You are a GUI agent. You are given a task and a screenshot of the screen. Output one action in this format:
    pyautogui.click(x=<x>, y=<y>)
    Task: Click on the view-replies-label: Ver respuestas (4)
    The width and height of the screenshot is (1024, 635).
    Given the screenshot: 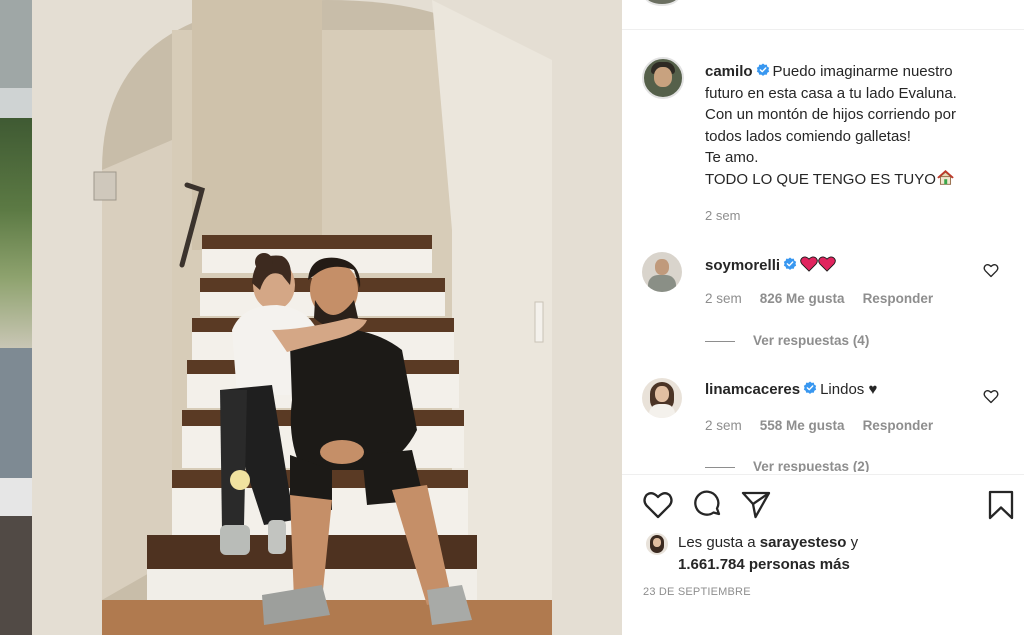 What is the action you would take?
    pyautogui.click(x=811, y=340)
    